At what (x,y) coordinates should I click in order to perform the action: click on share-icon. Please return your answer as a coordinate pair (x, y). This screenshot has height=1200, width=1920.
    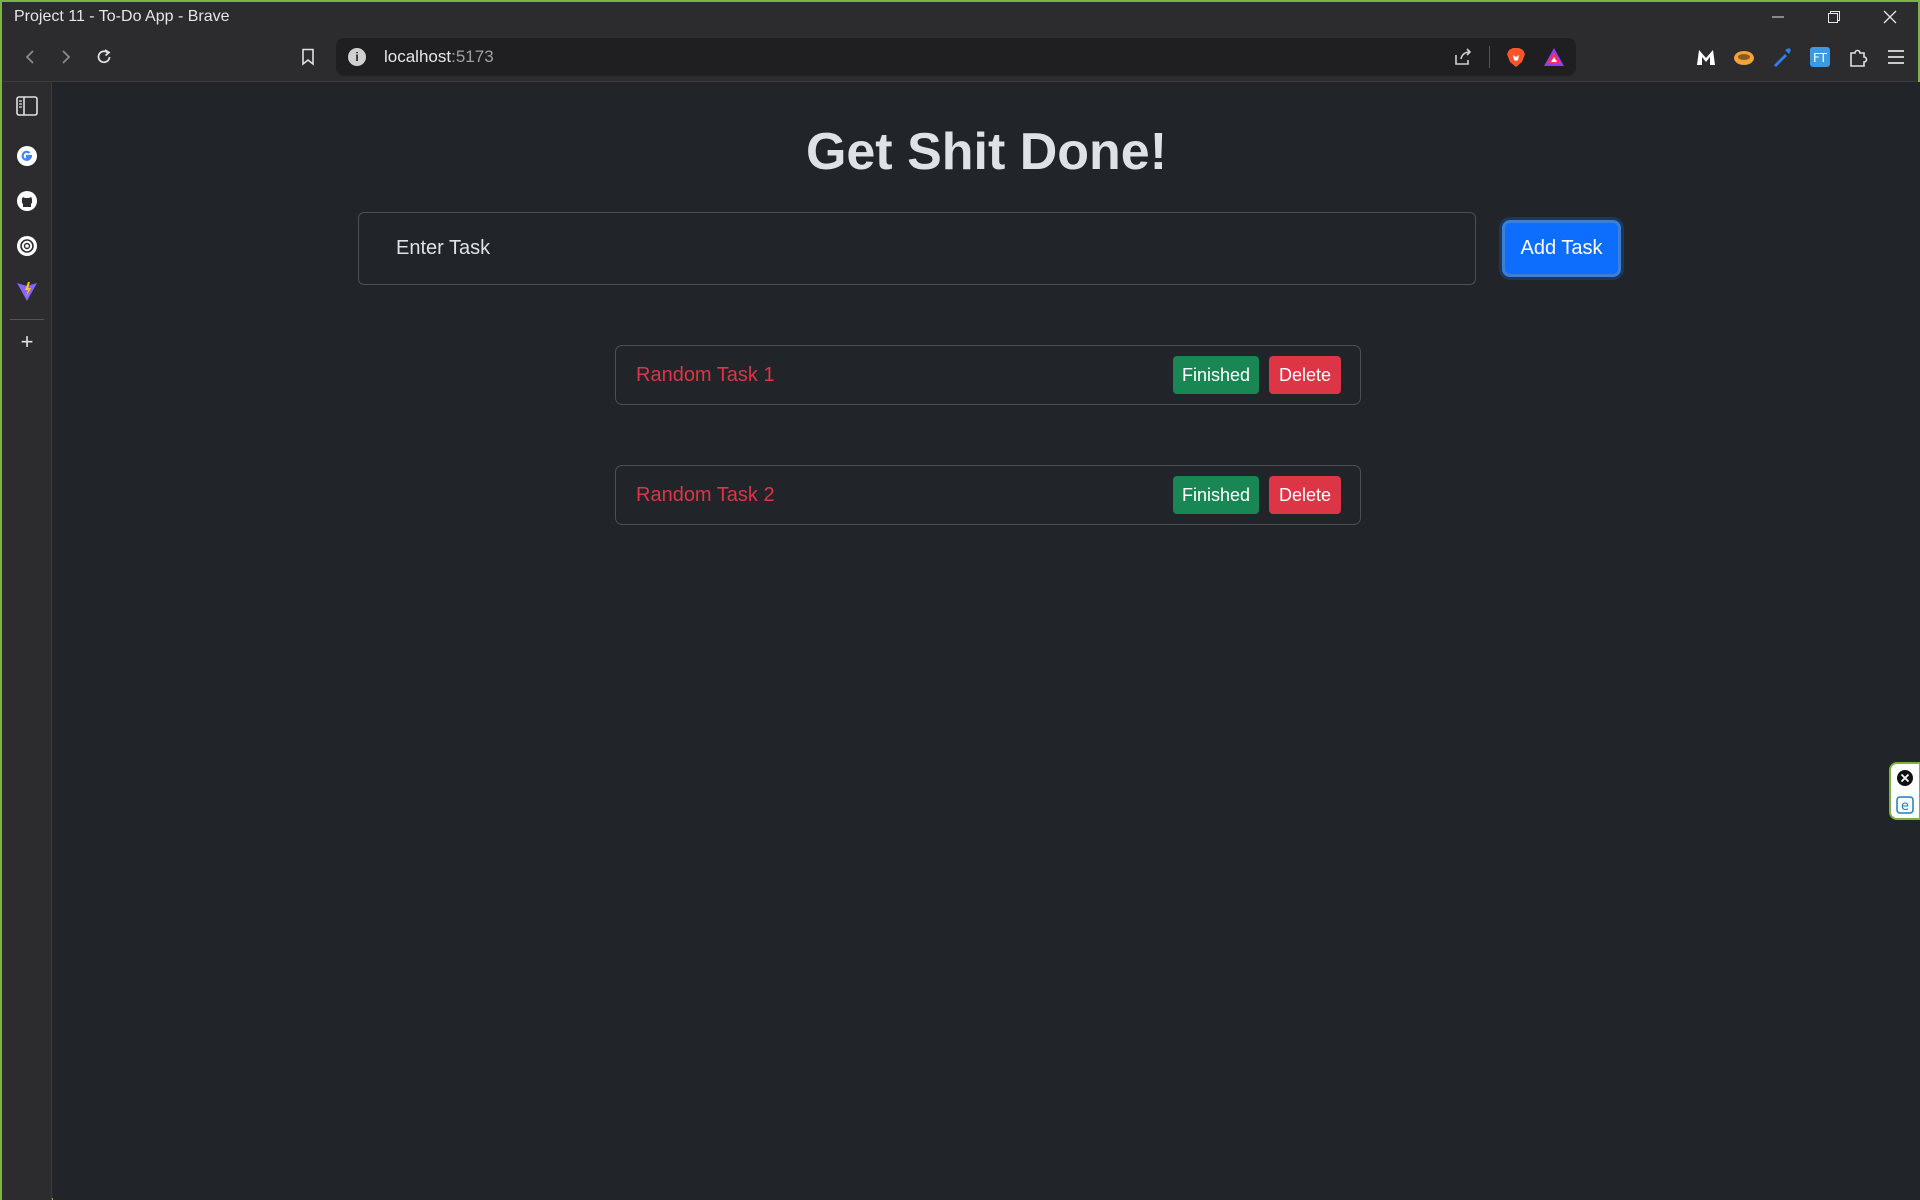
    Looking at the image, I should click on (1463, 56).